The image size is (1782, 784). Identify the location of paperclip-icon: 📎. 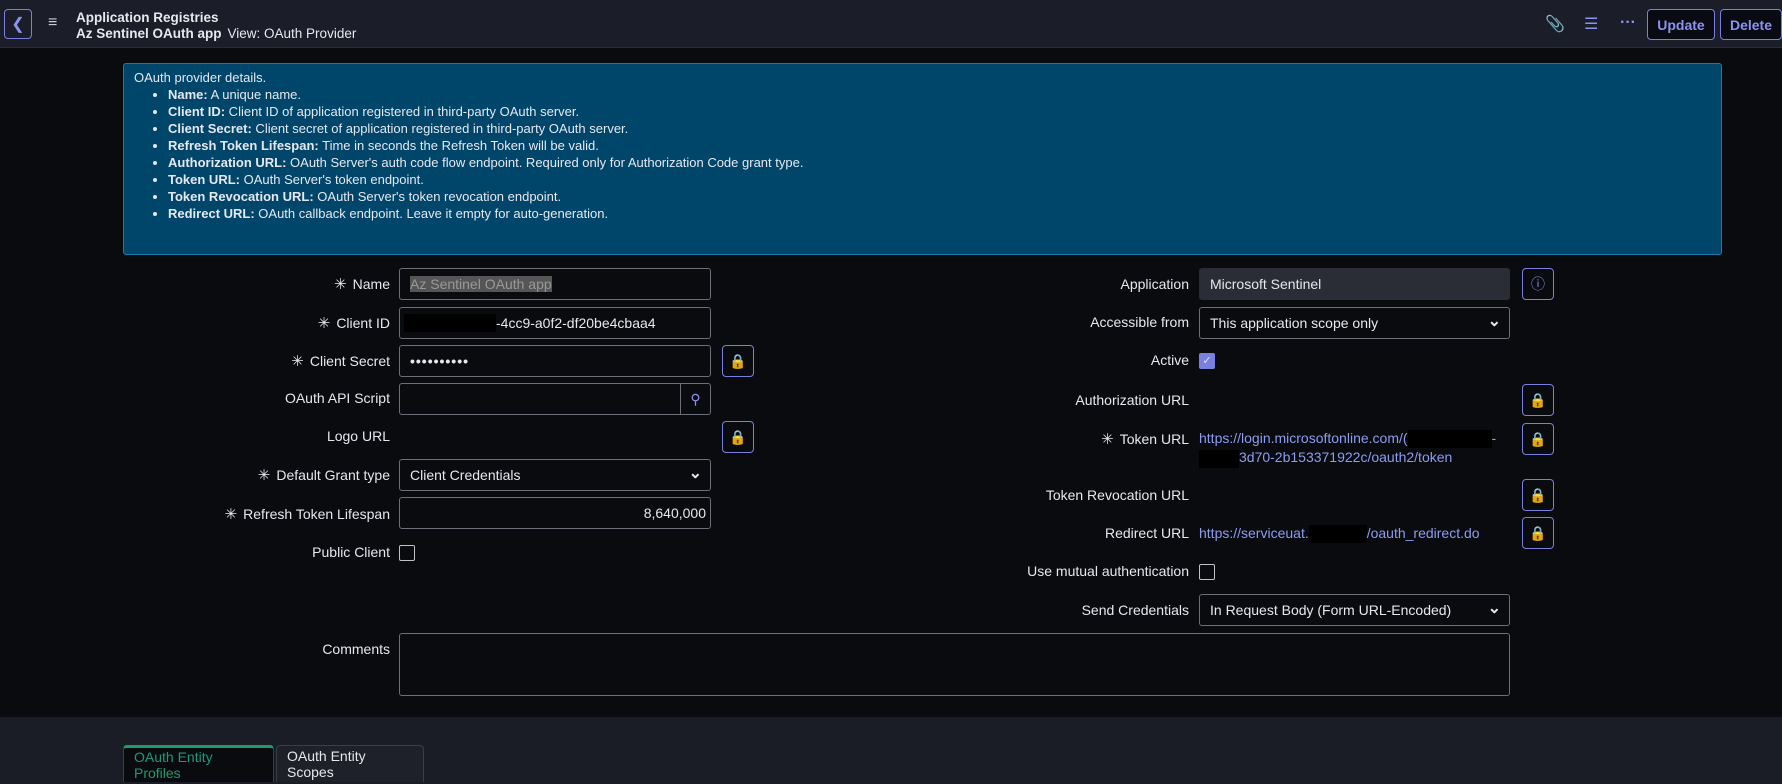
(1555, 24).